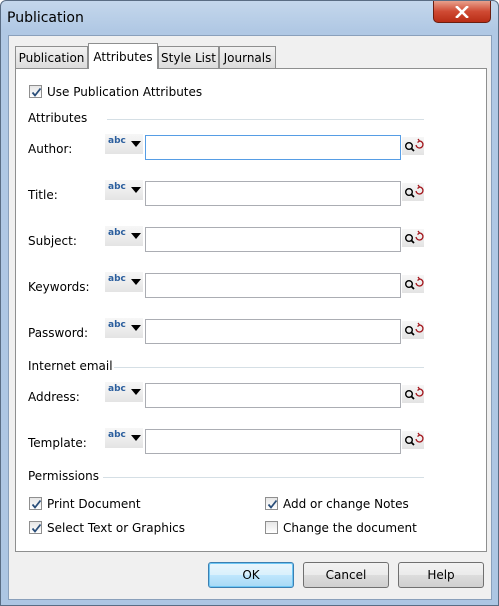 The image size is (499, 606). What do you see at coordinates (125, 92) in the screenshot?
I see `use-attributes-label: Use Publication Attributes` at bounding box center [125, 92].